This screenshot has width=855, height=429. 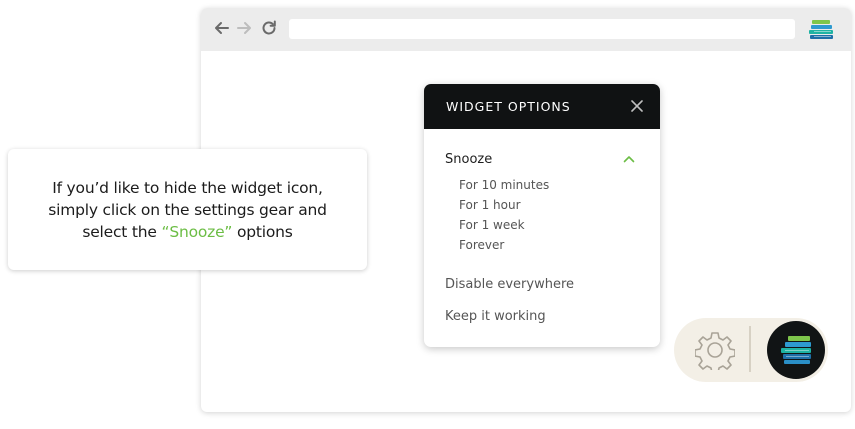 I want to click on panel-title: WIDGET OPTIONS, so click(x=508, y=106).